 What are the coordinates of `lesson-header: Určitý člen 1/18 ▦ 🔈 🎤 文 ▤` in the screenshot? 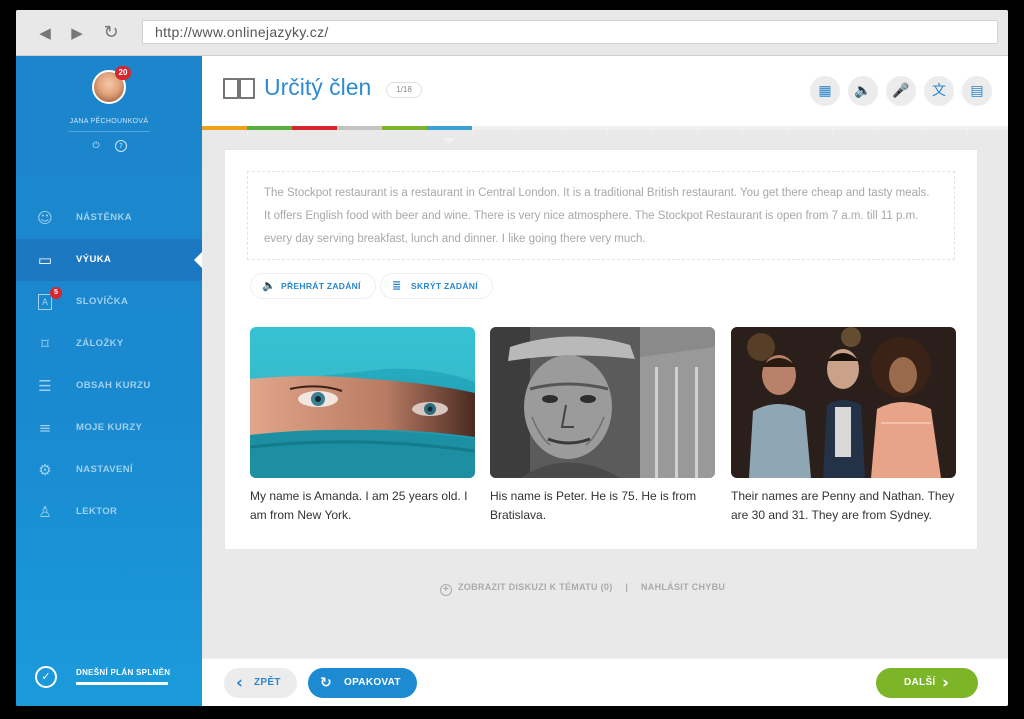 It's located at (605, 92).